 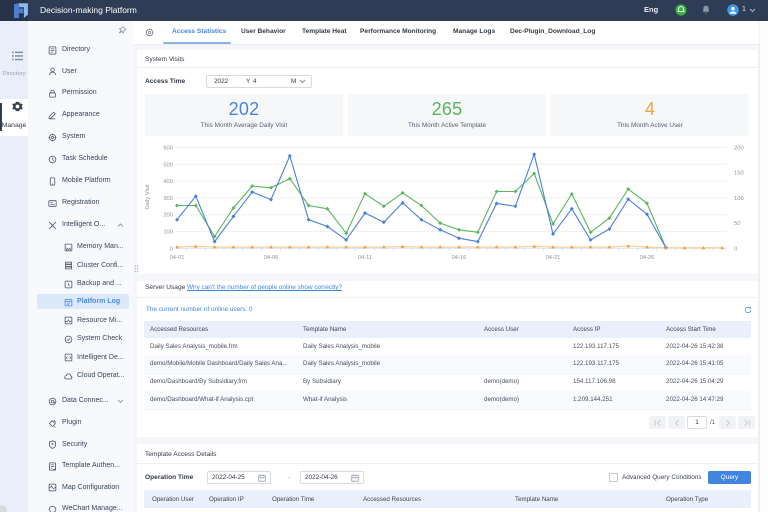 I want to click on svg-text: 400, so click(x=168, y=182).